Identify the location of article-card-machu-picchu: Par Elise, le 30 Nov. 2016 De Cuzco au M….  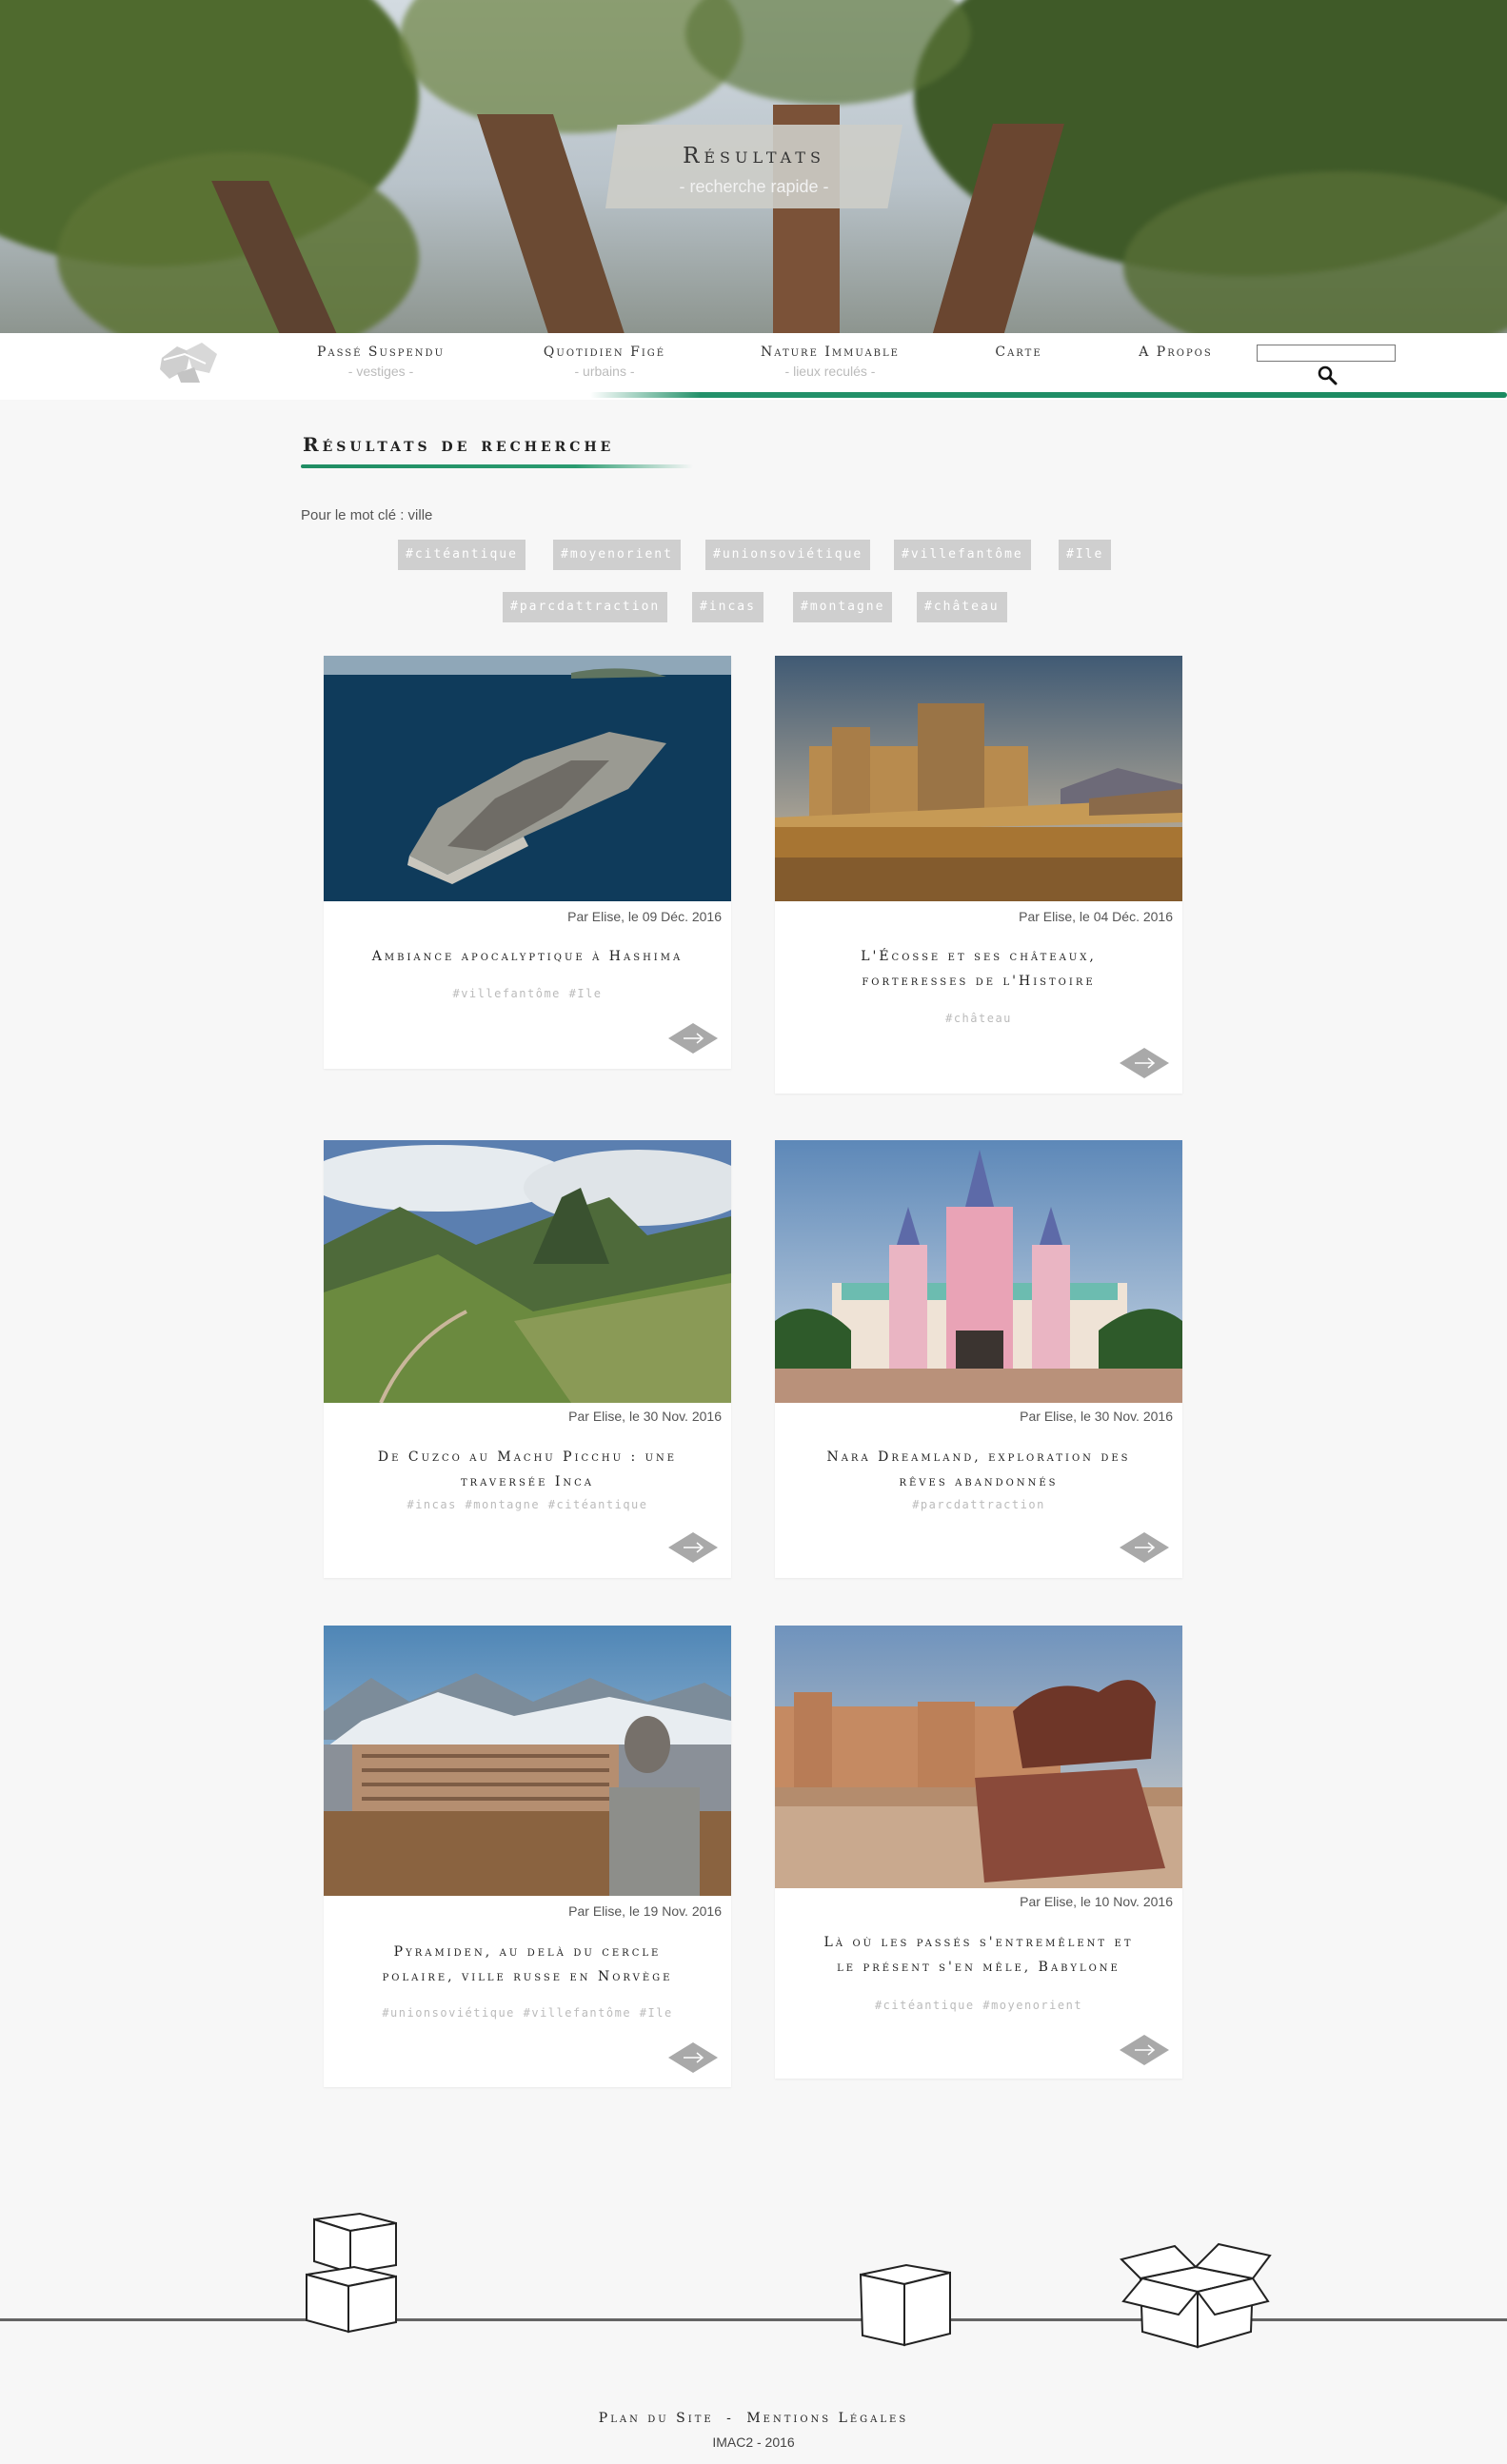
(527, 1359).